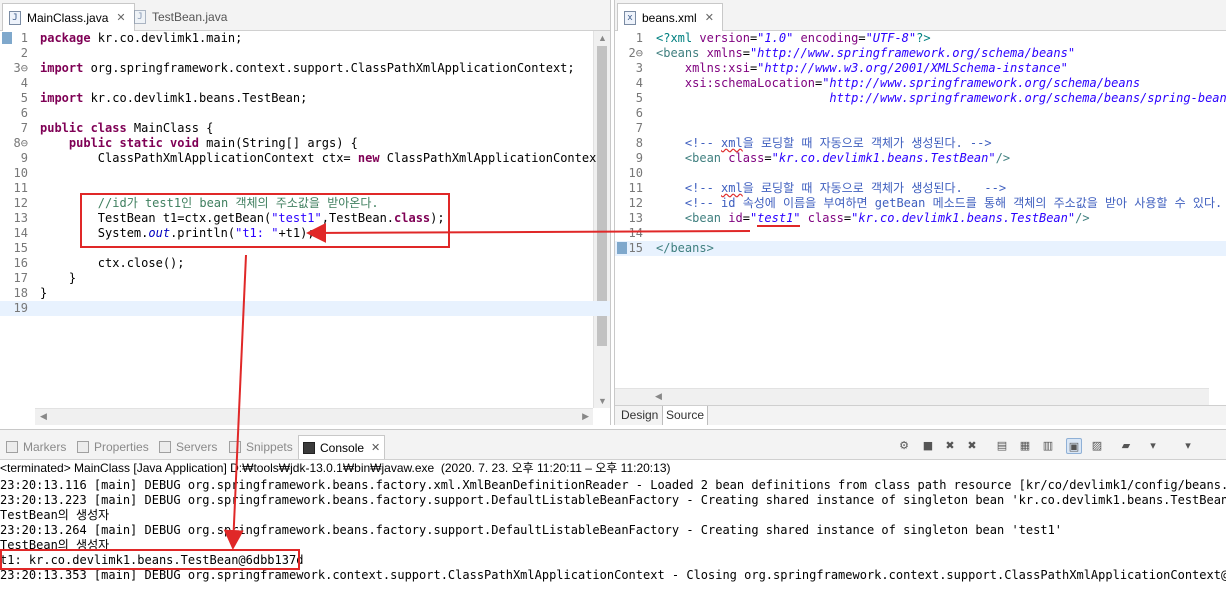 This screenshot has width=1226, height=592. I want to click on horizontal-scrollbar: ◀, so click(912, 396).